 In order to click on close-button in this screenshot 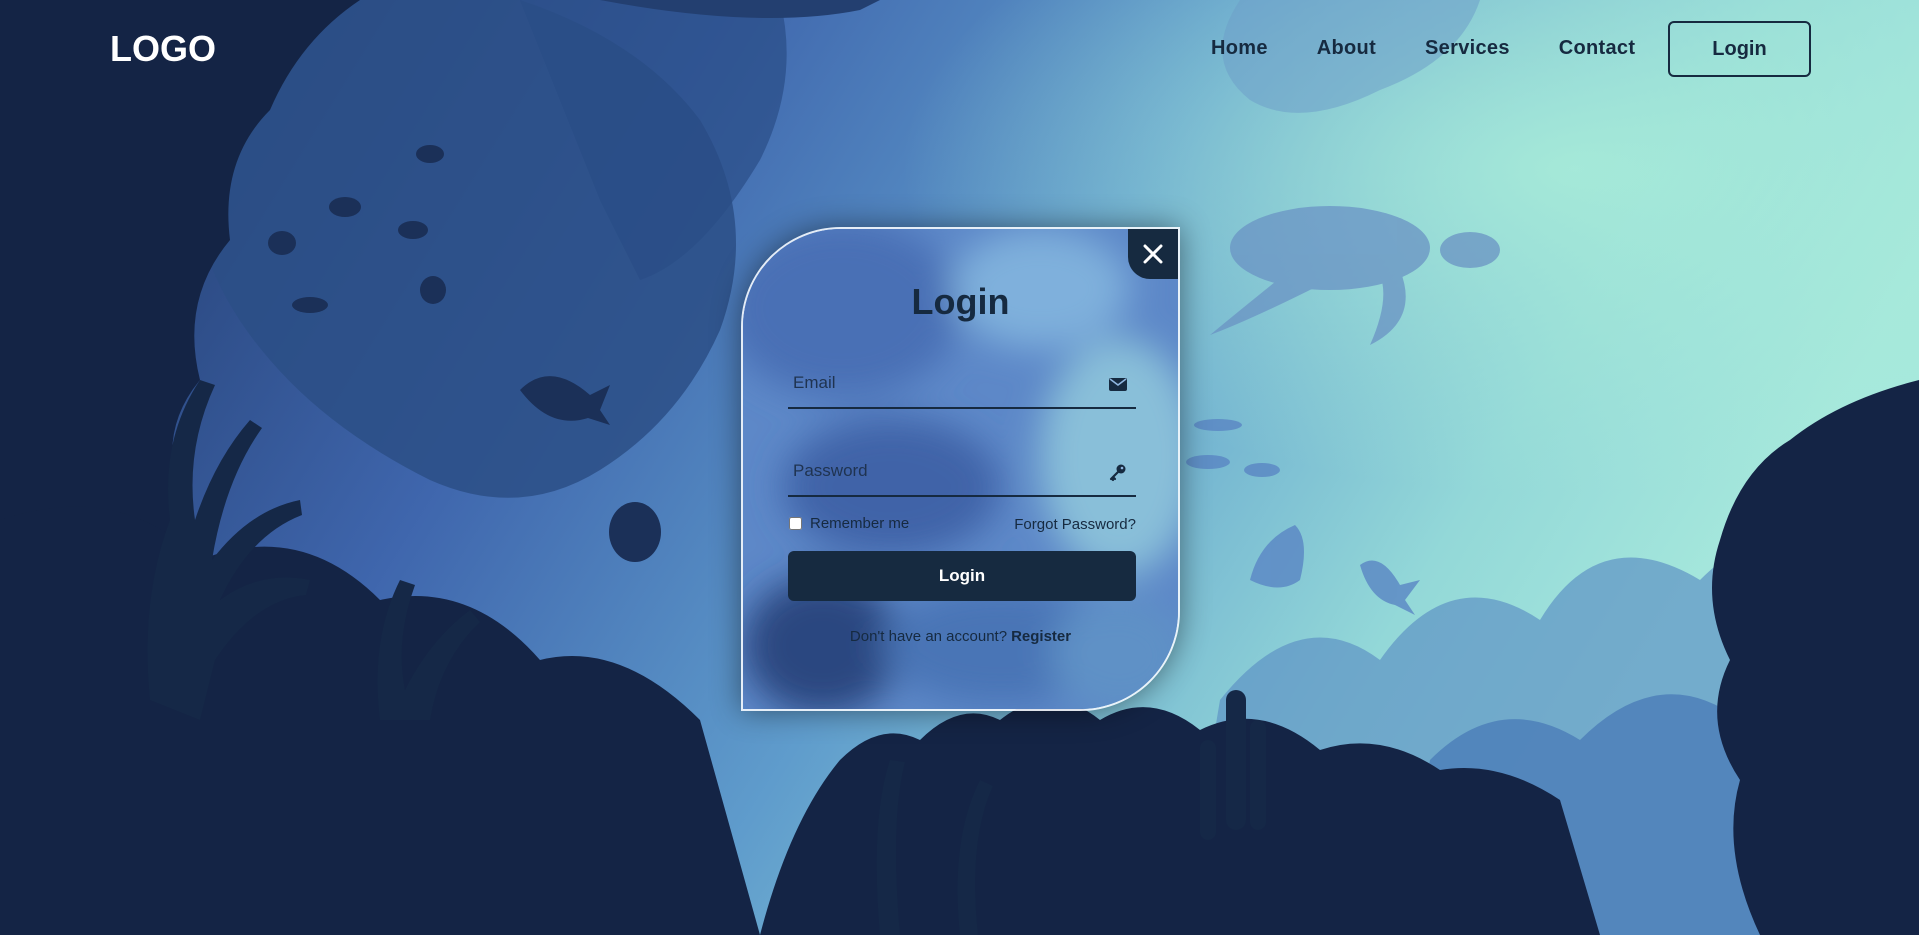, I will do `click(1153, 254)`.